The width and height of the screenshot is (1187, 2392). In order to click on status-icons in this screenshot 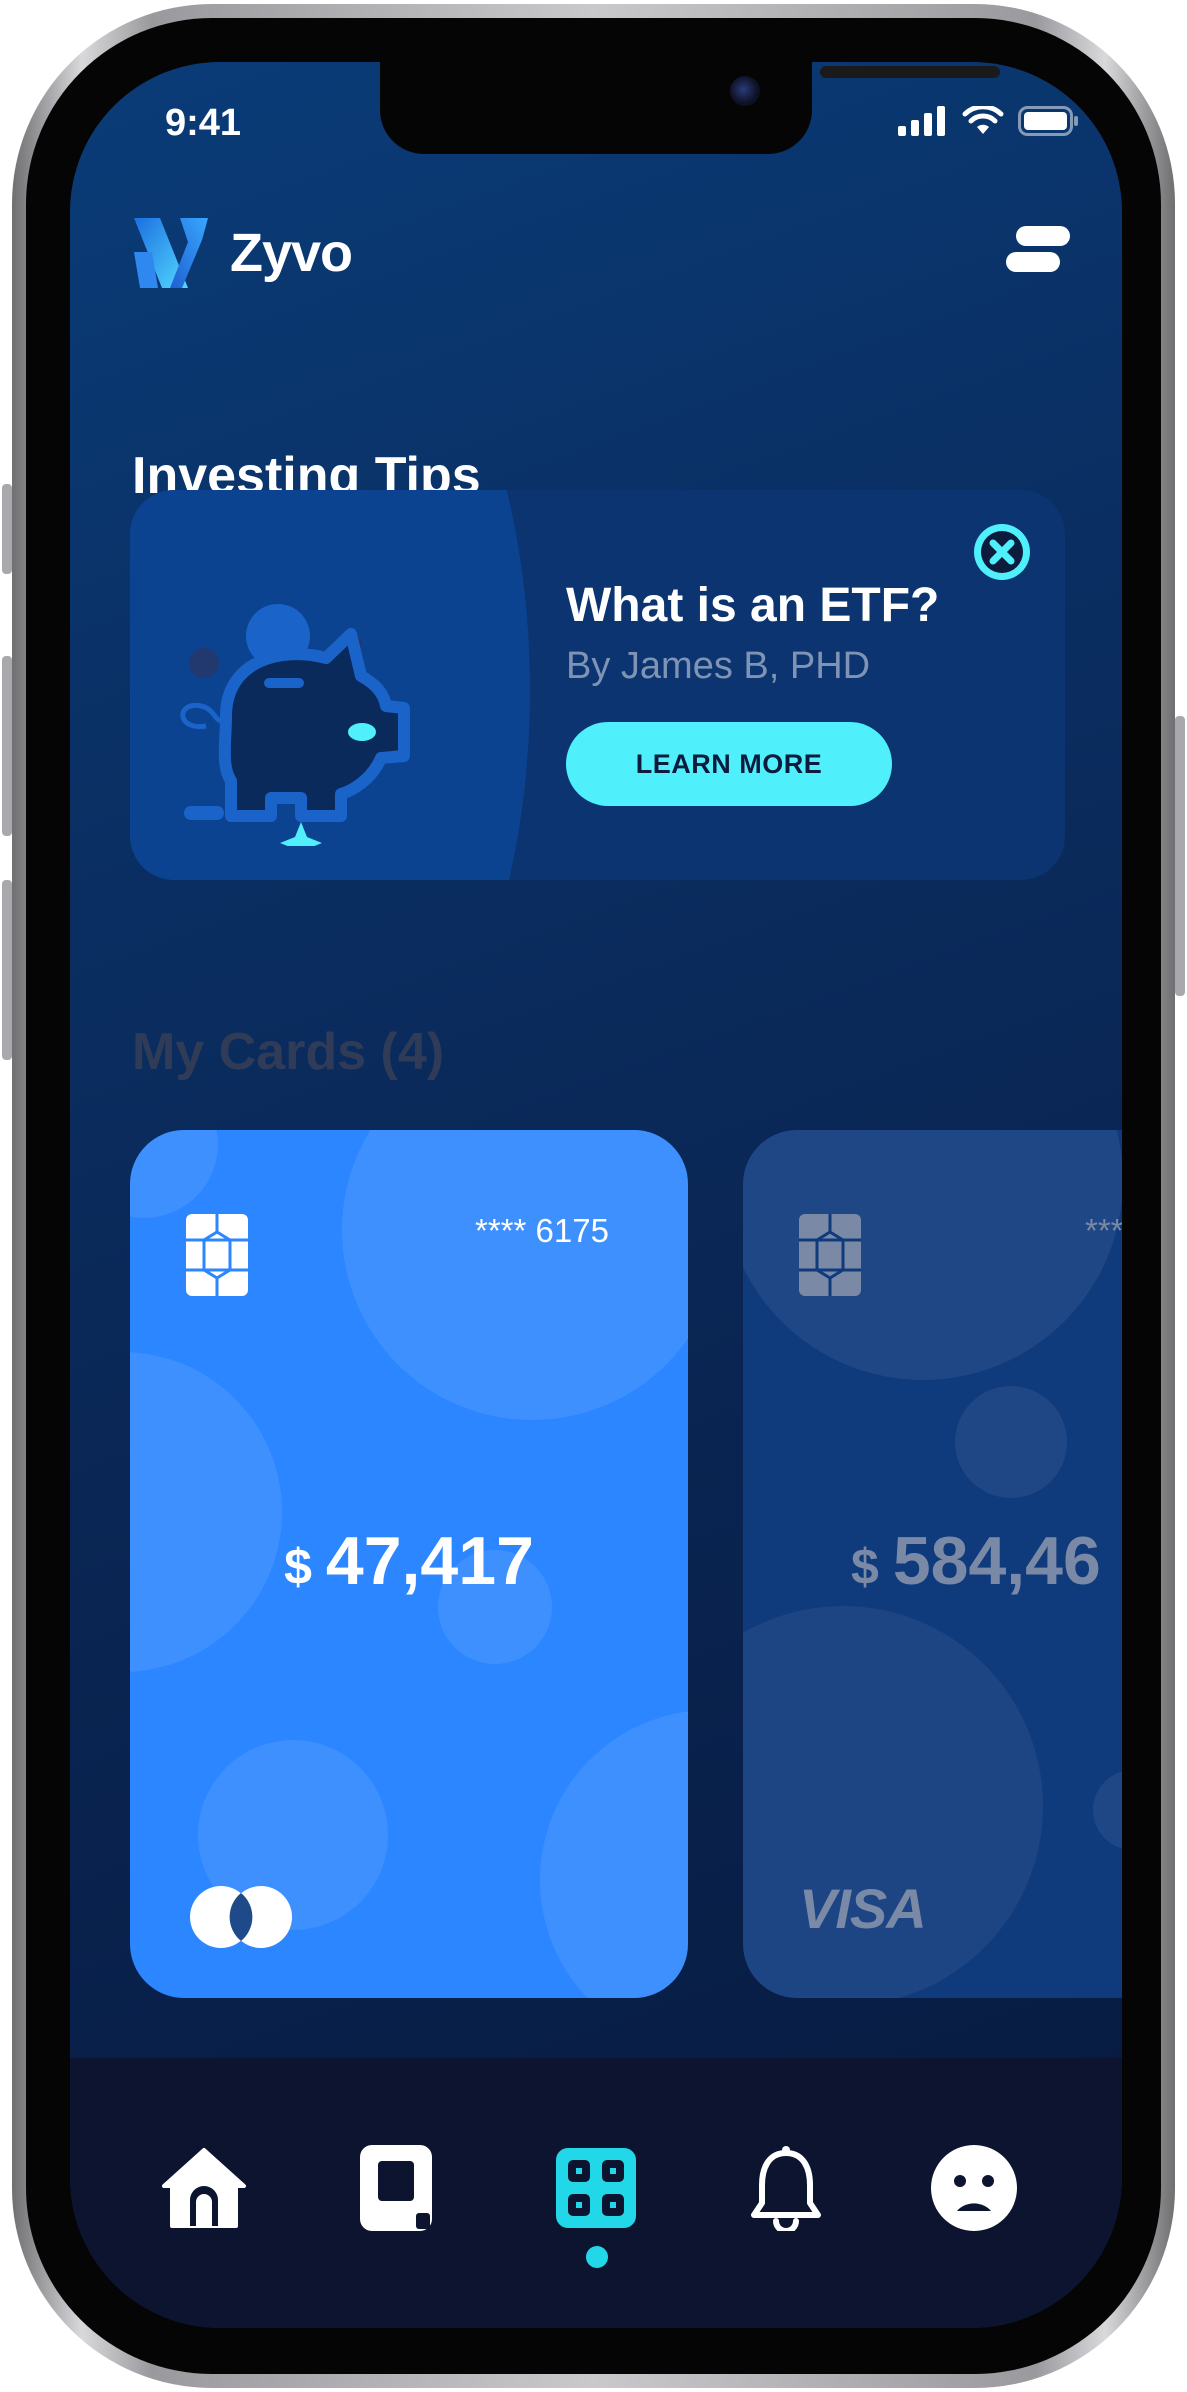, I will do `click(989, 121)`.